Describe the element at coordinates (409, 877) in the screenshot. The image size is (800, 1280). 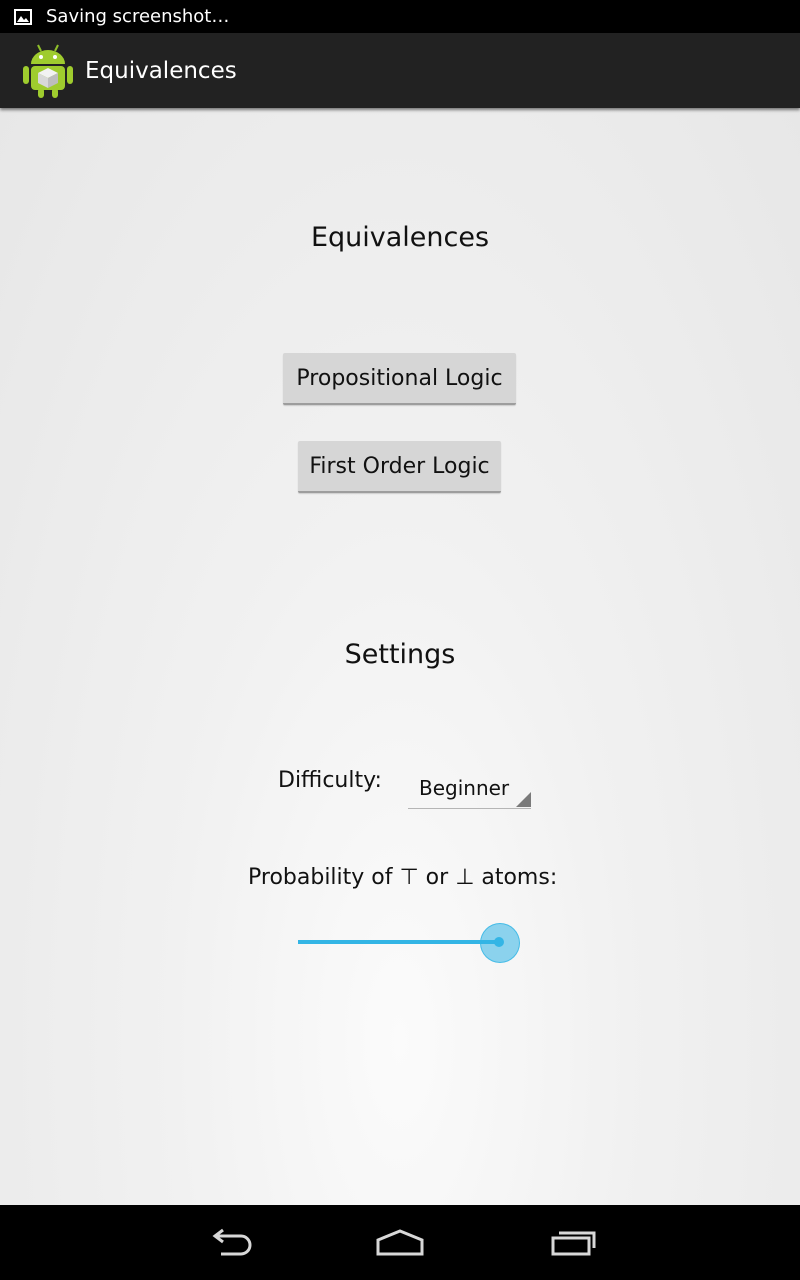
I see `top-symbol: ⊤` at that location.